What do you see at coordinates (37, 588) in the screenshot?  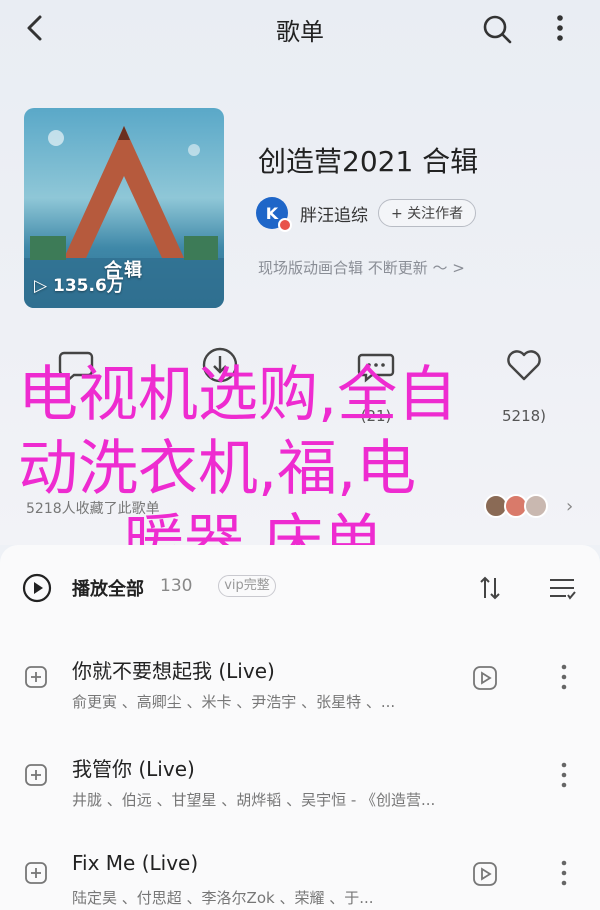 I see `play-circle-icon` at bounding box center [37, 588].